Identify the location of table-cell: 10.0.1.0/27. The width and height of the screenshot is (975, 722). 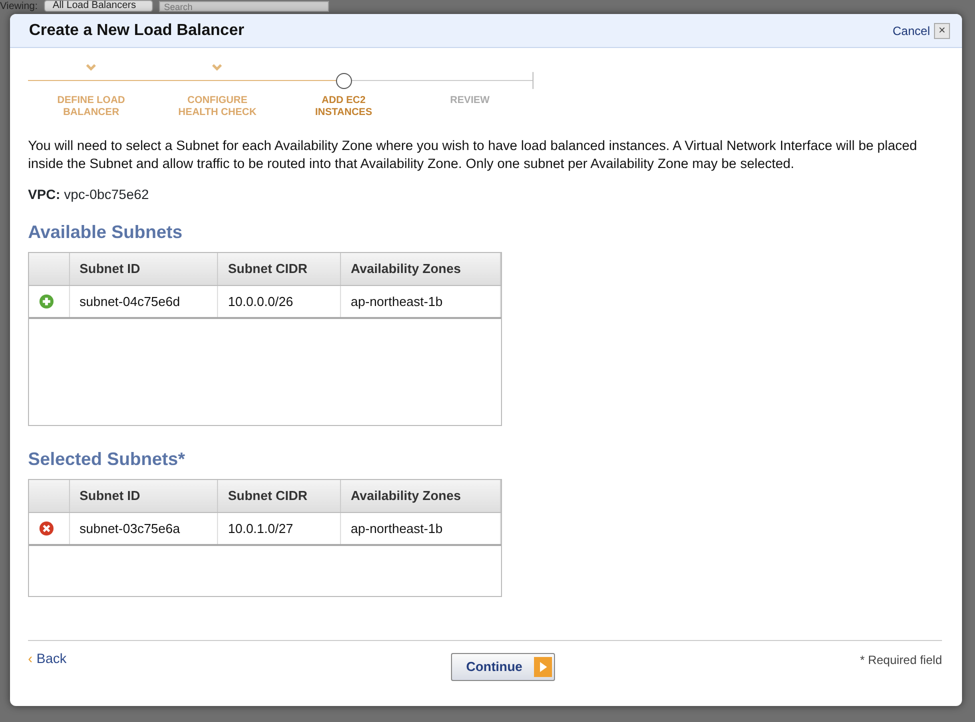
(279, 529).